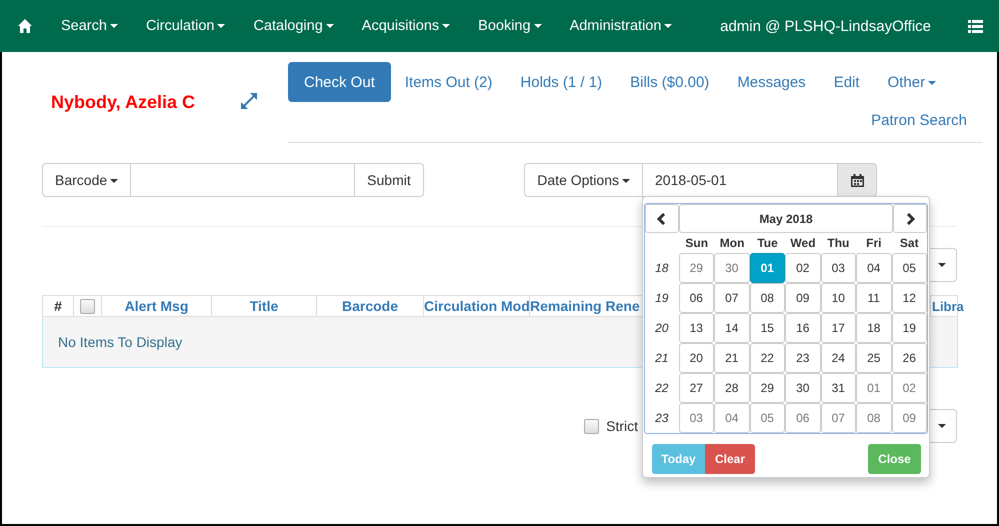 The height and width of the screenshot is (526, 999). What do you see at coordinates (825, 26) in the screenshot?
I see `user-location: admin @ PLSHQ-LindsayOffice` at bounding box center [825, 26].